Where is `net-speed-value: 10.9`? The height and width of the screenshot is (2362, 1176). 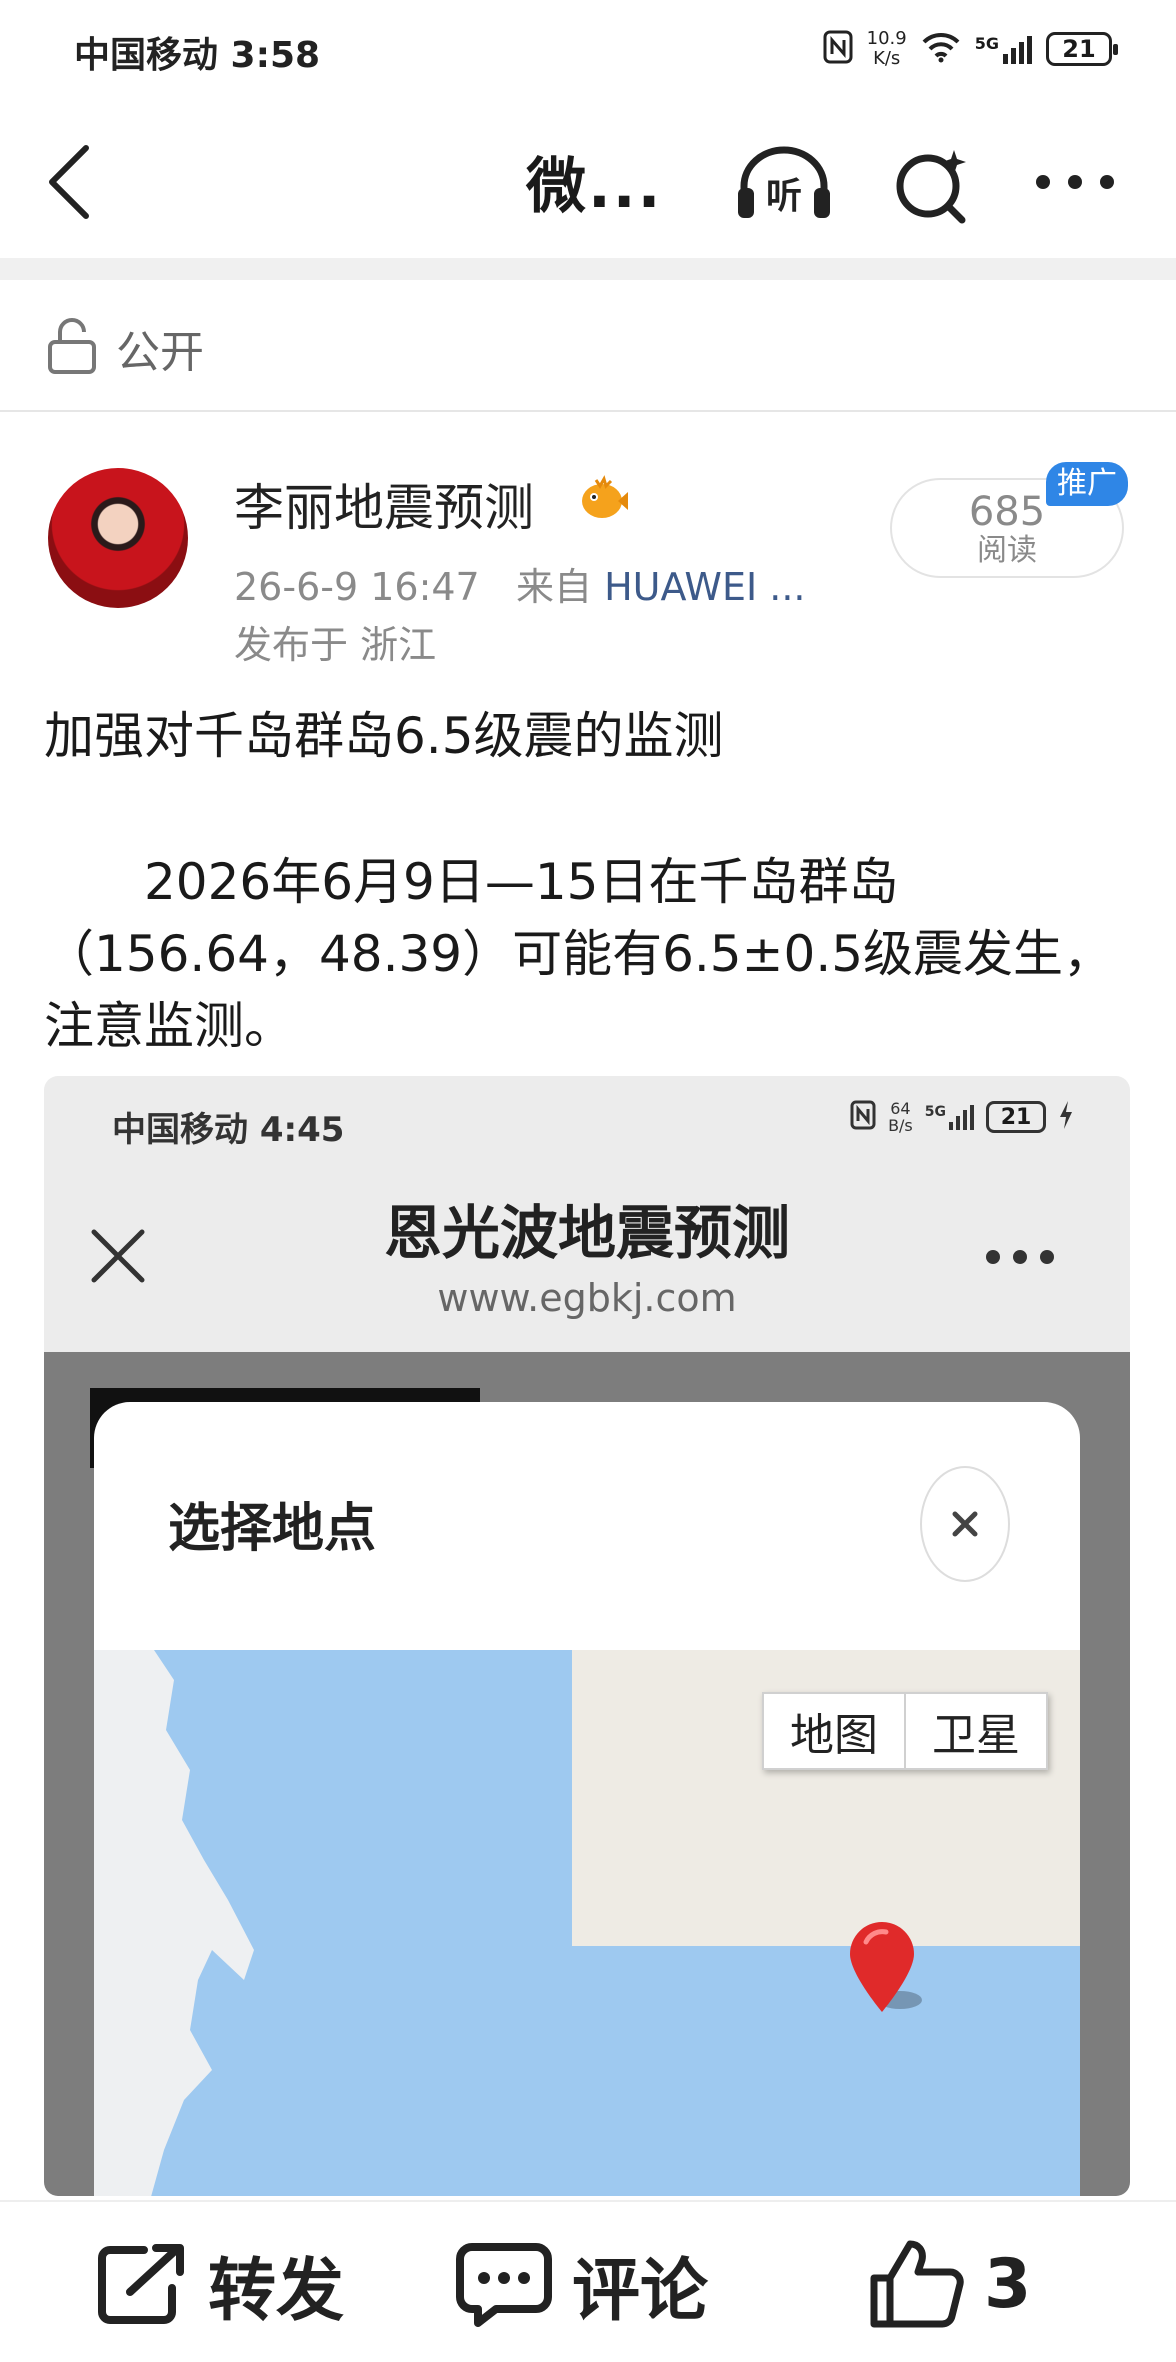 net-speed-value: 10.9 is located at coordinates (886, 38).